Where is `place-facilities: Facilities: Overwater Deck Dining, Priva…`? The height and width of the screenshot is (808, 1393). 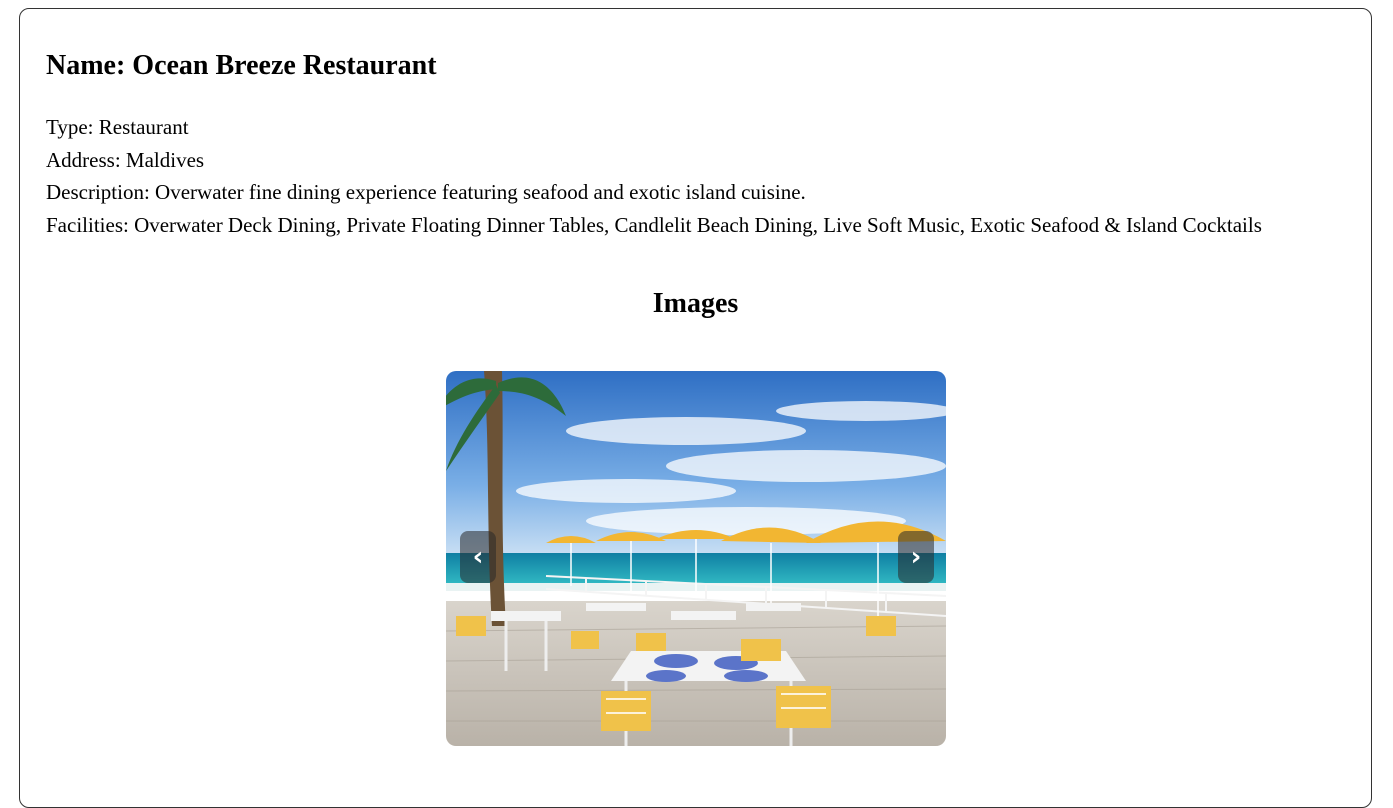
place-facilities: Facilities: Overwater Deck Dining, Priva… is located at coordinates (654, 224).